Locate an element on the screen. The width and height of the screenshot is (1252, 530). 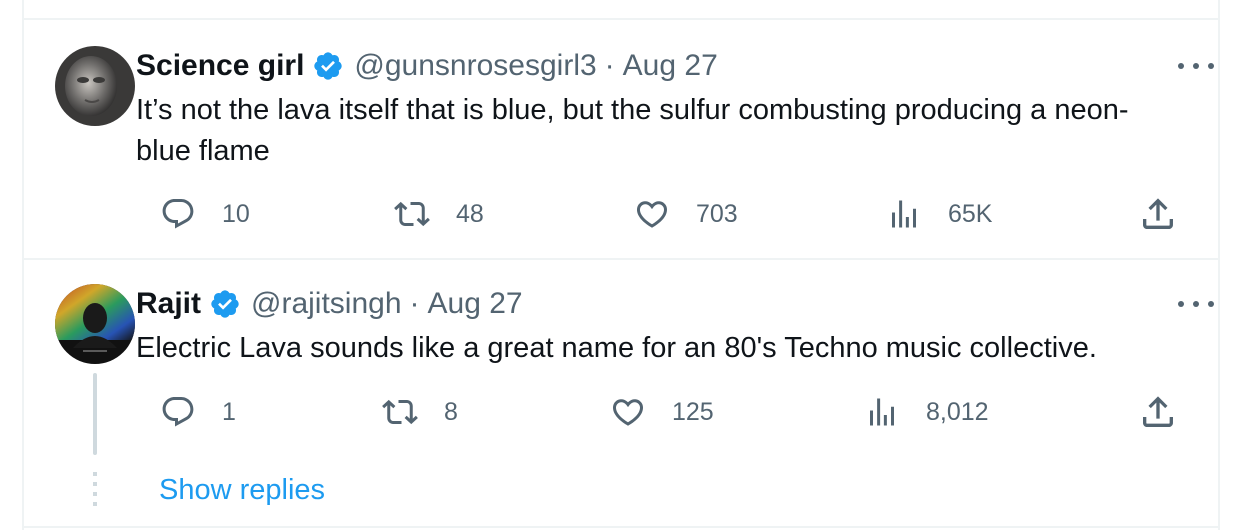
tweet-header: Rajit @rajitsingh · Aug 27 is located at coordinates (329, 304).